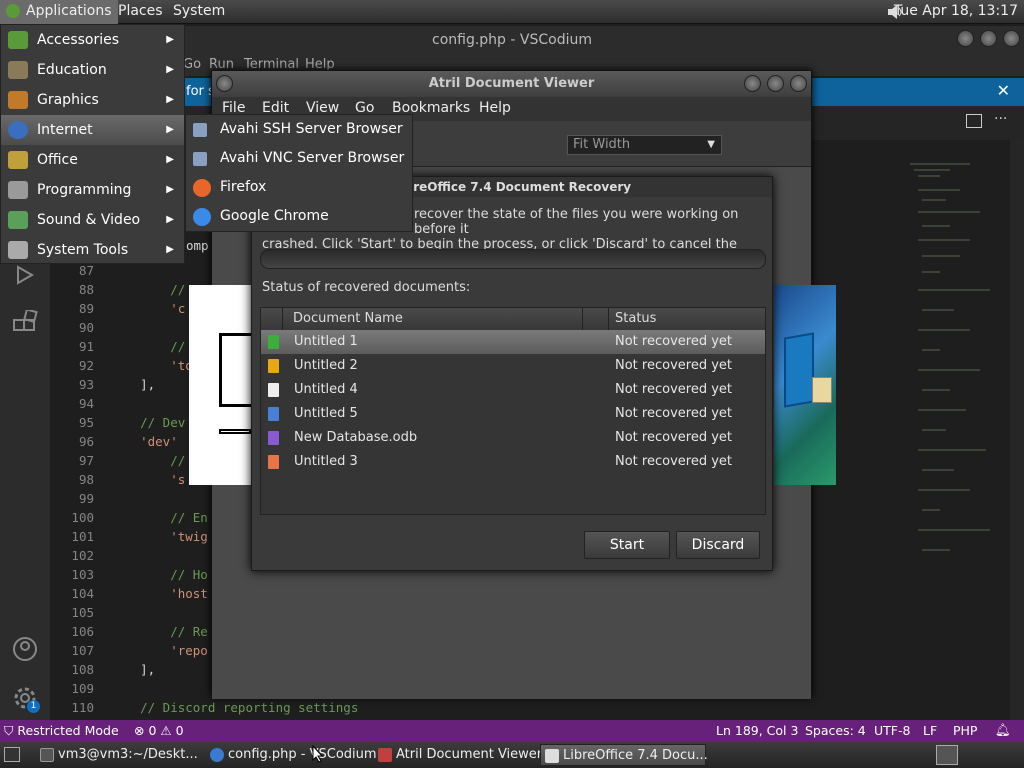 This screenshot has height=768, width=1024. Describe the element at coordinates (835, 730) in the screenshot. I see `indentation: Spaces: 4` at that location.